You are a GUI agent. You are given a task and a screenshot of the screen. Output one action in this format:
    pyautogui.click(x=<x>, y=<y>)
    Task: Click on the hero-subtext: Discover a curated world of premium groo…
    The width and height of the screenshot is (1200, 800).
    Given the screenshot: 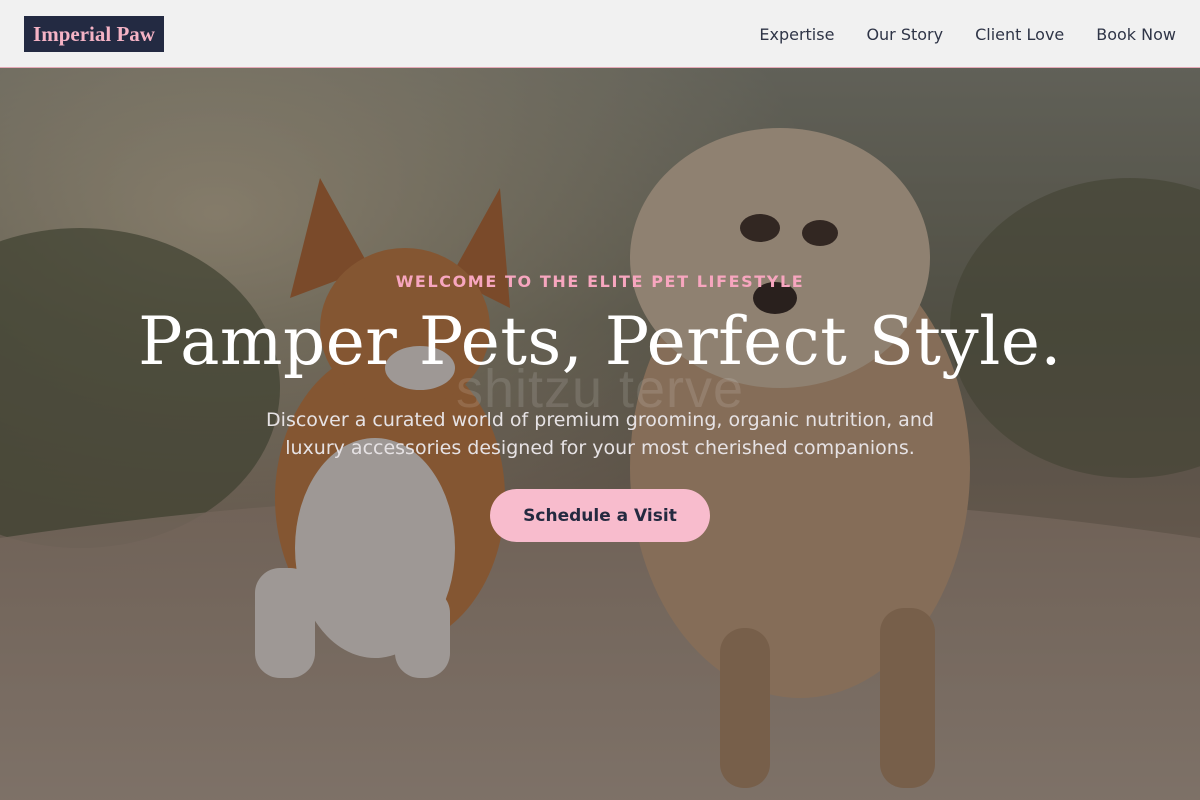 What is the action you would take?
    pyautogui.click(x=600, y=434)
    